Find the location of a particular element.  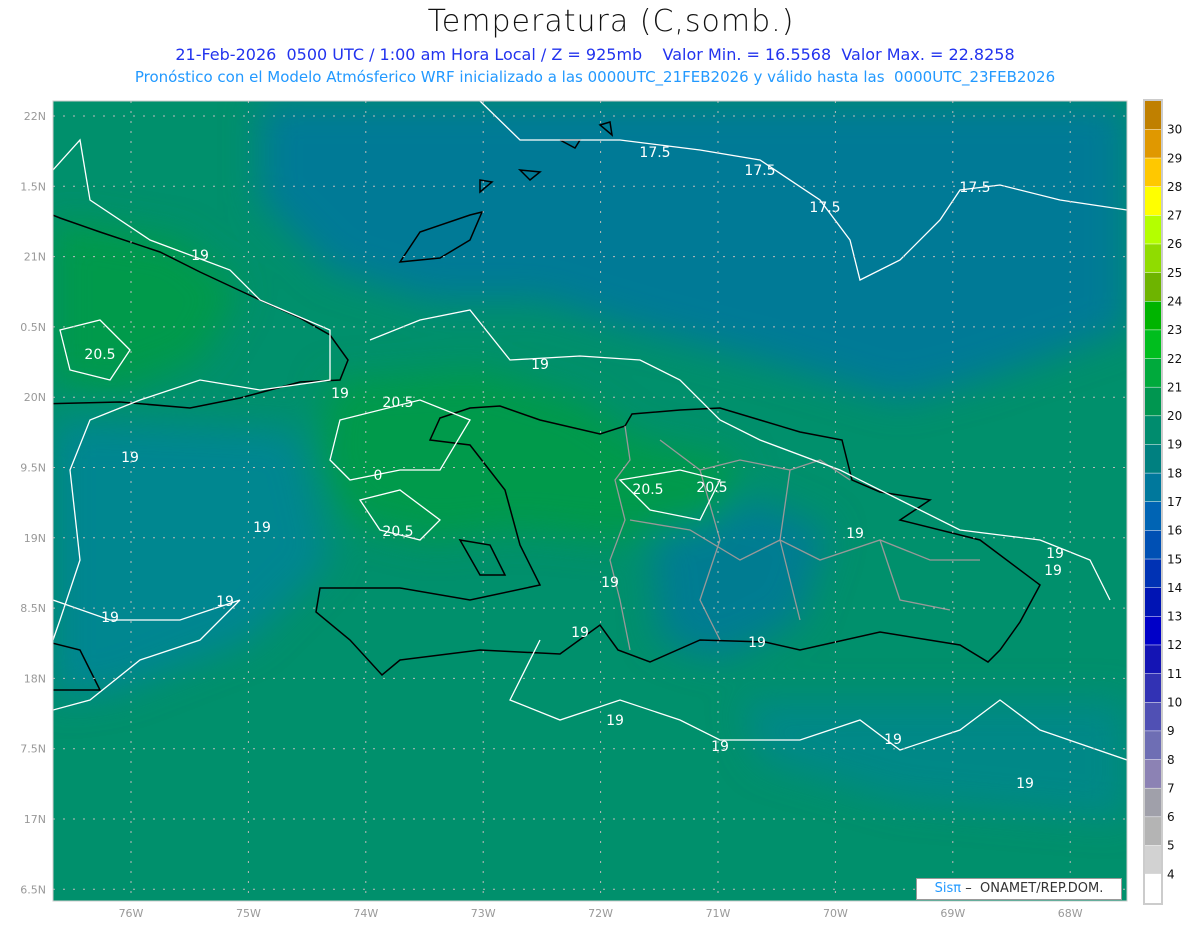

colorbar-label: 14 is located at coordinates (1174, 588).